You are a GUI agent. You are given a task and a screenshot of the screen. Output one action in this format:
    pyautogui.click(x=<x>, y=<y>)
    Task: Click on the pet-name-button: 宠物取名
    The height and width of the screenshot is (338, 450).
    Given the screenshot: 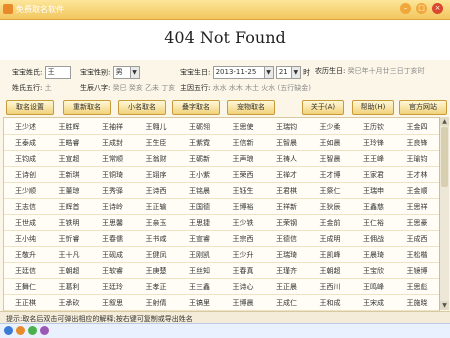 What is the action you would take?
    pyautogui.click(x=251, y=107)
    